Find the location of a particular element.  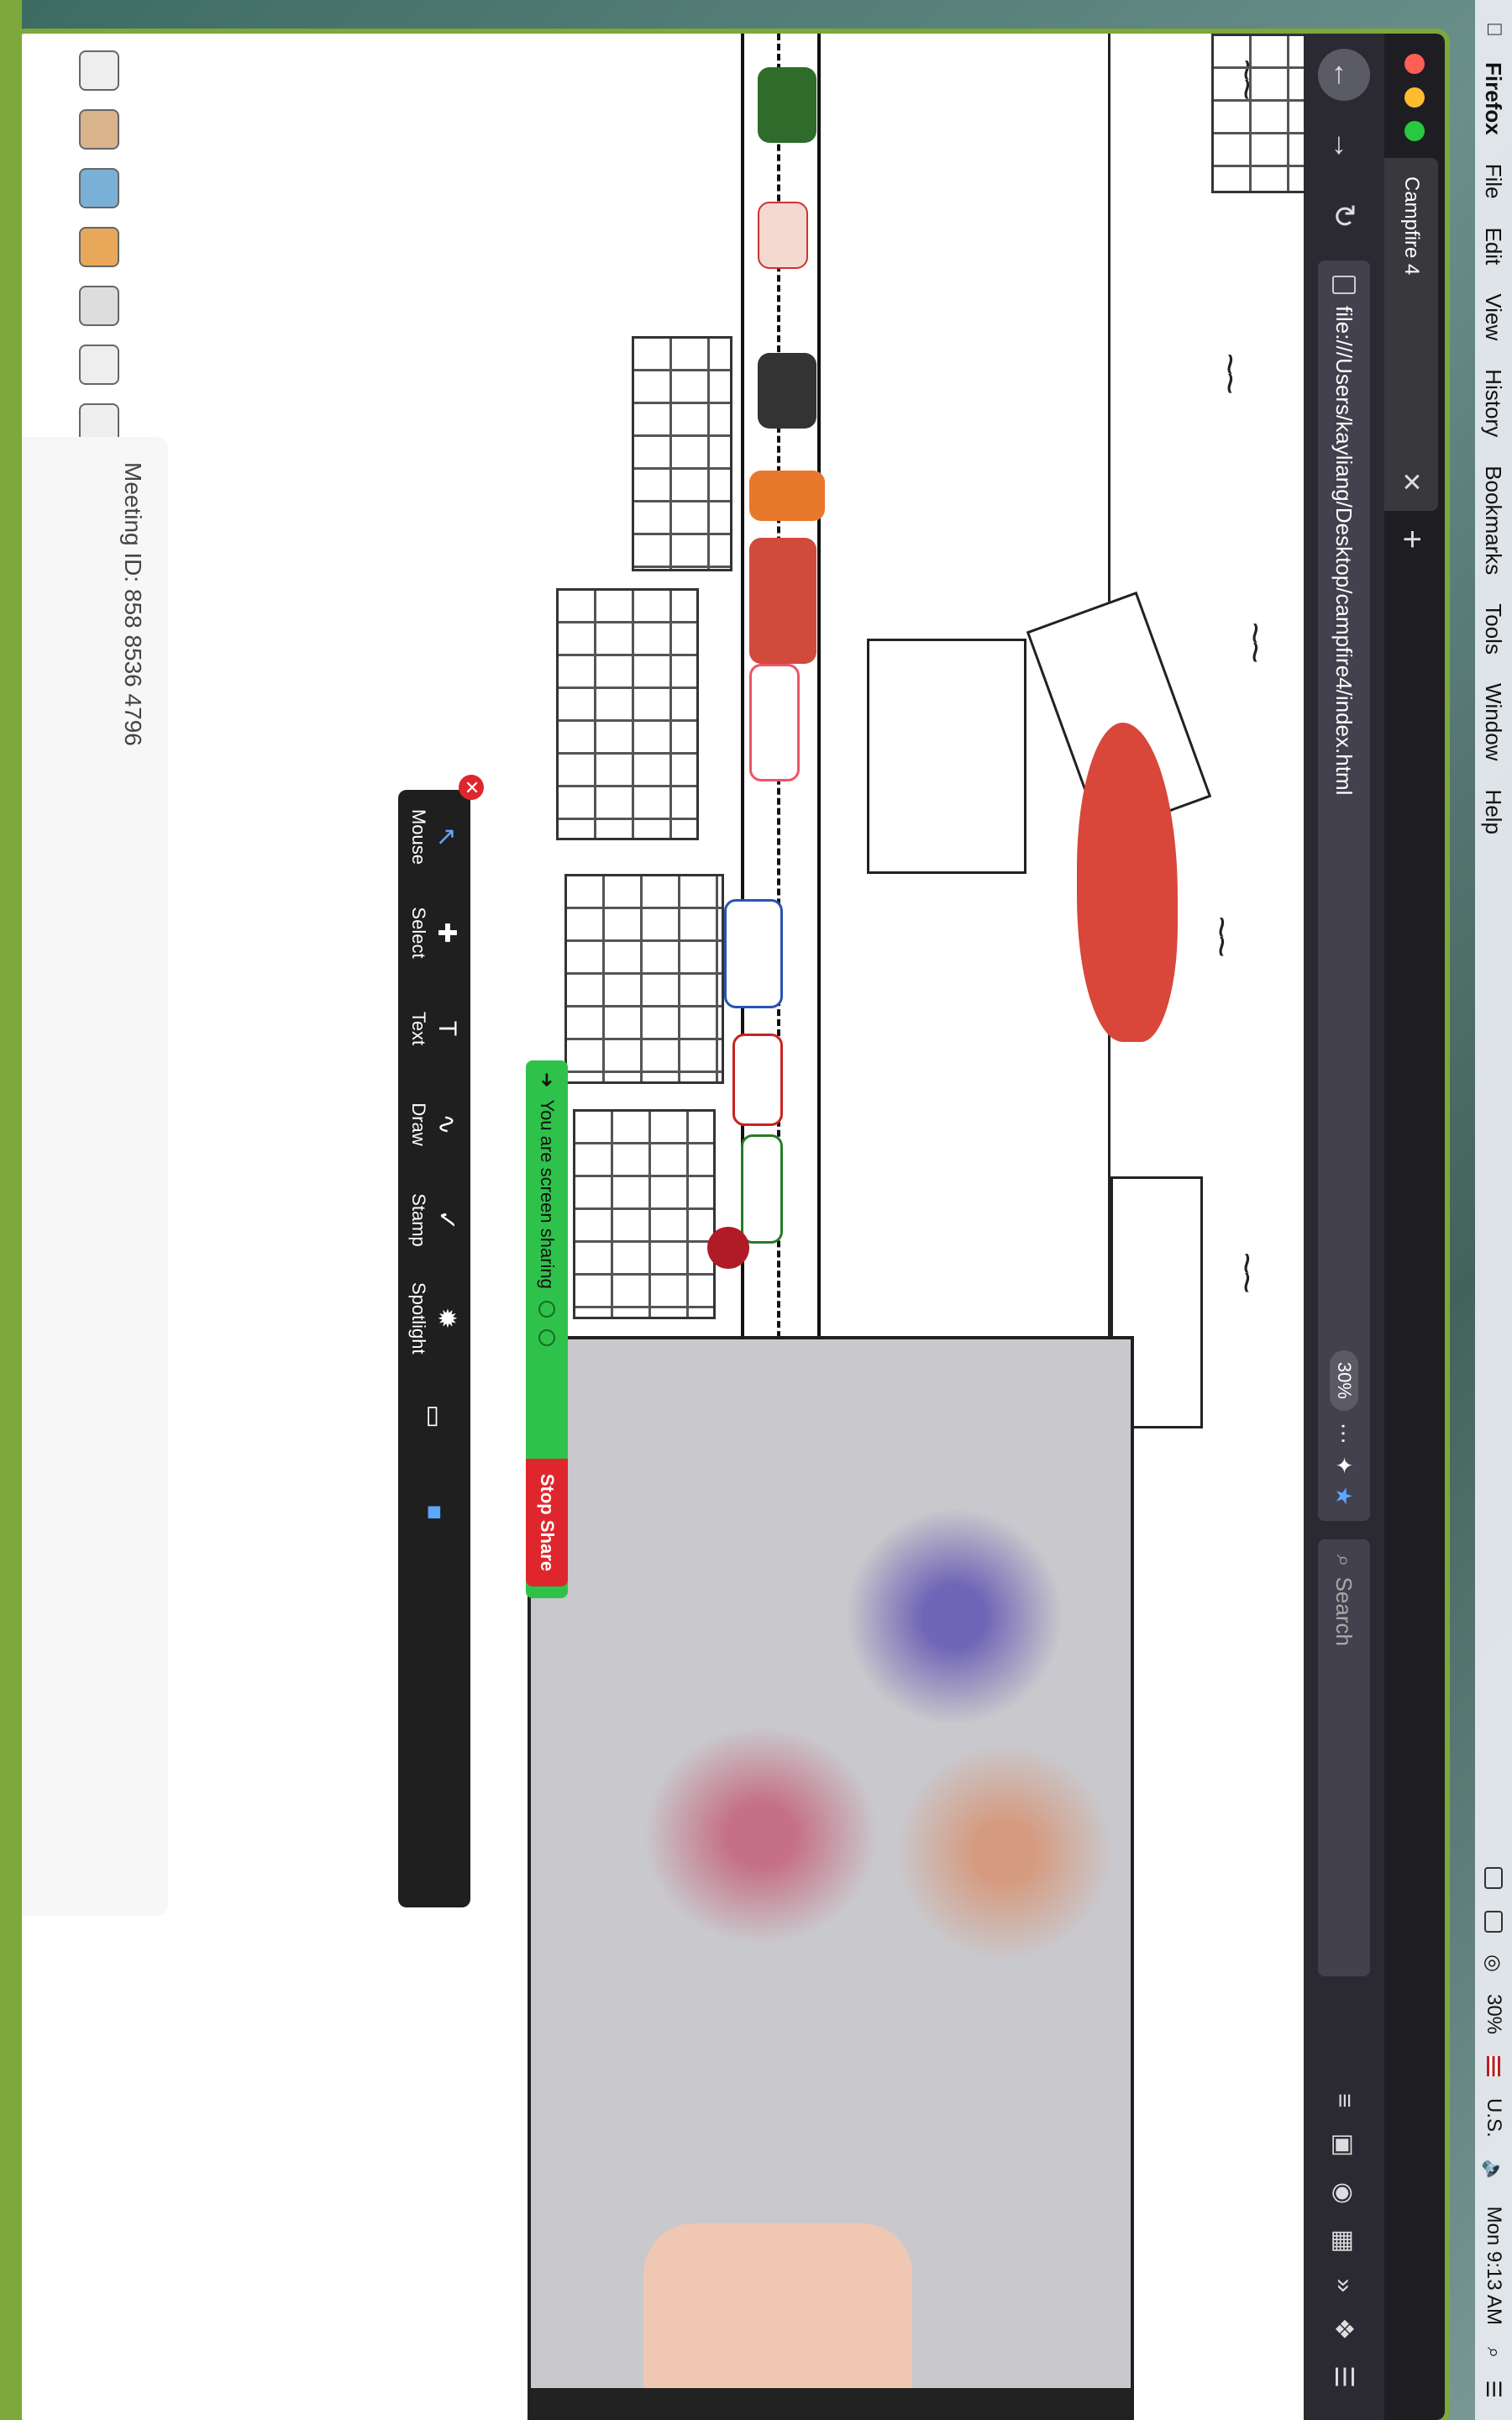

control-center-icon: ☰ is located at coordinates (1494, 2389).